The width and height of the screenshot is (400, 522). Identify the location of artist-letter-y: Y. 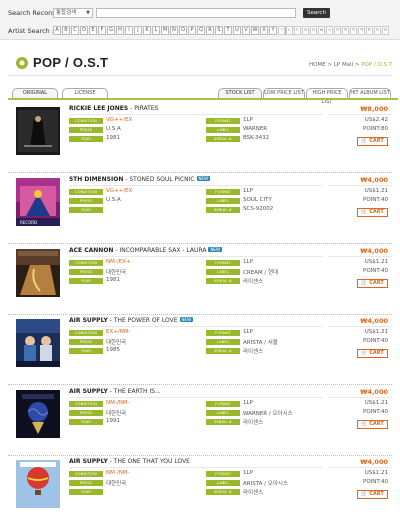
(273, 30).